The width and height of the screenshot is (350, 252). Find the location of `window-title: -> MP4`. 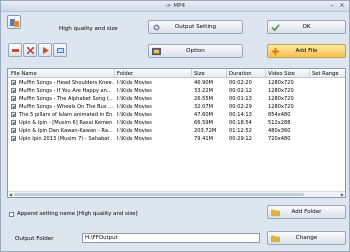

window-title: -> MP4 is located at coordinates (175, 6).